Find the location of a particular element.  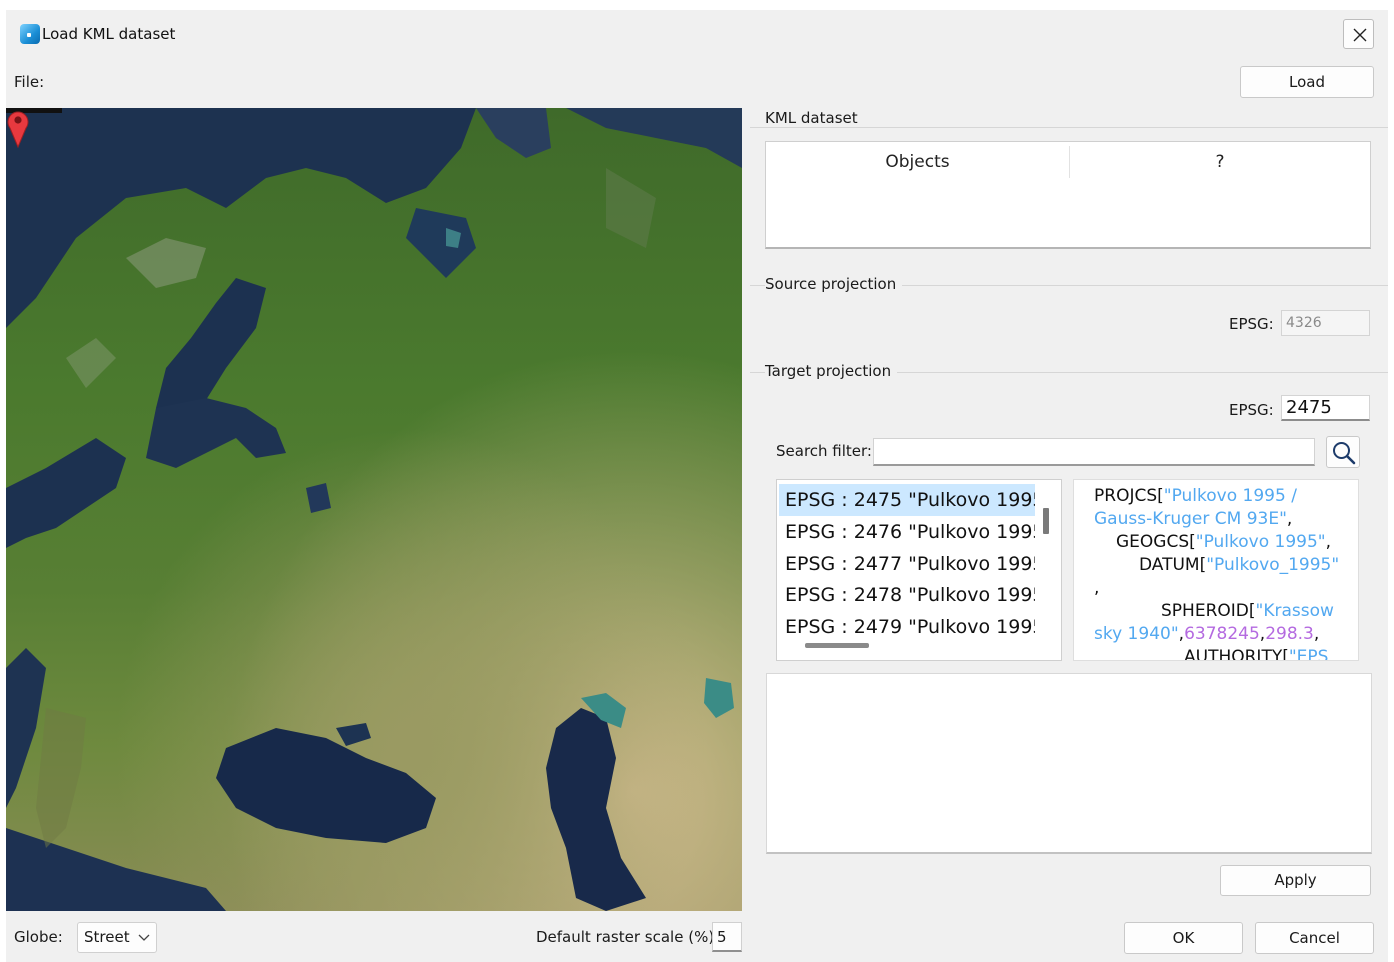

wkt-keyword: DATUM[ is located at coordinates (1173, 565).